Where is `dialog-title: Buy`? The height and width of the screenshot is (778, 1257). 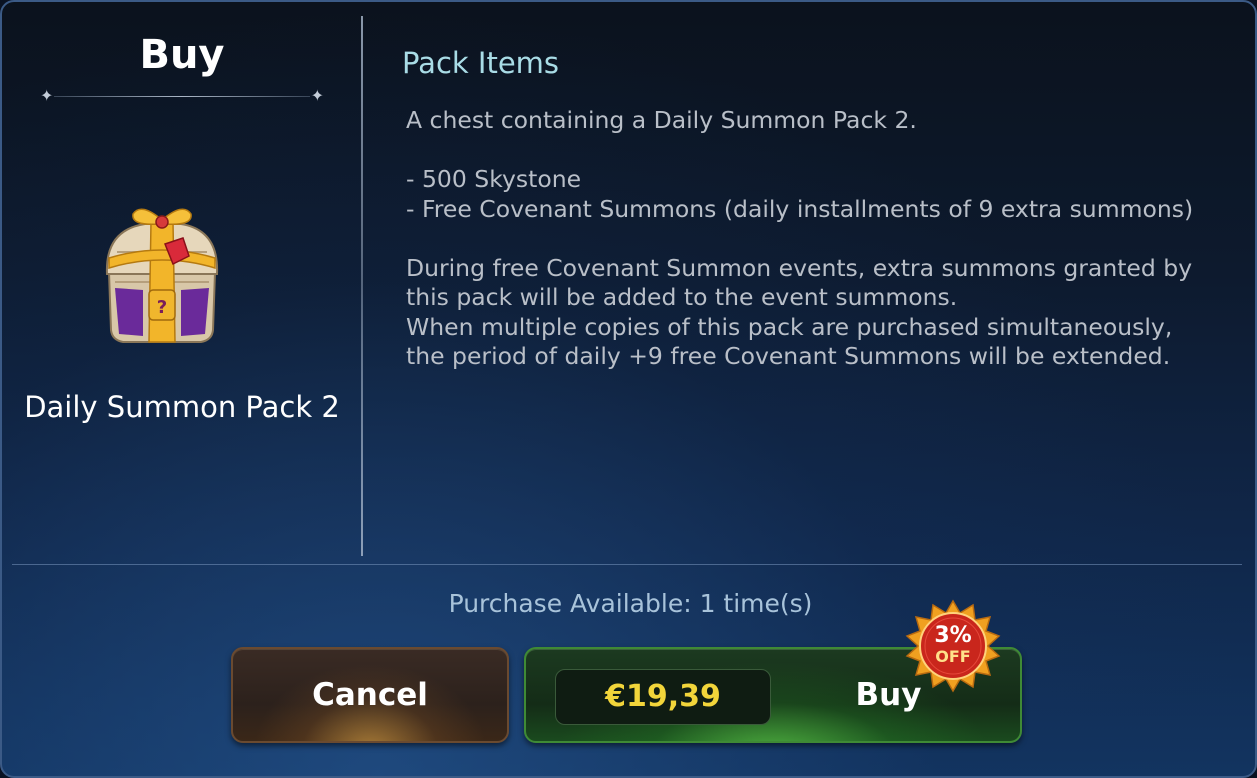 dialog-title: Buy is located at coordinates (182, 55).